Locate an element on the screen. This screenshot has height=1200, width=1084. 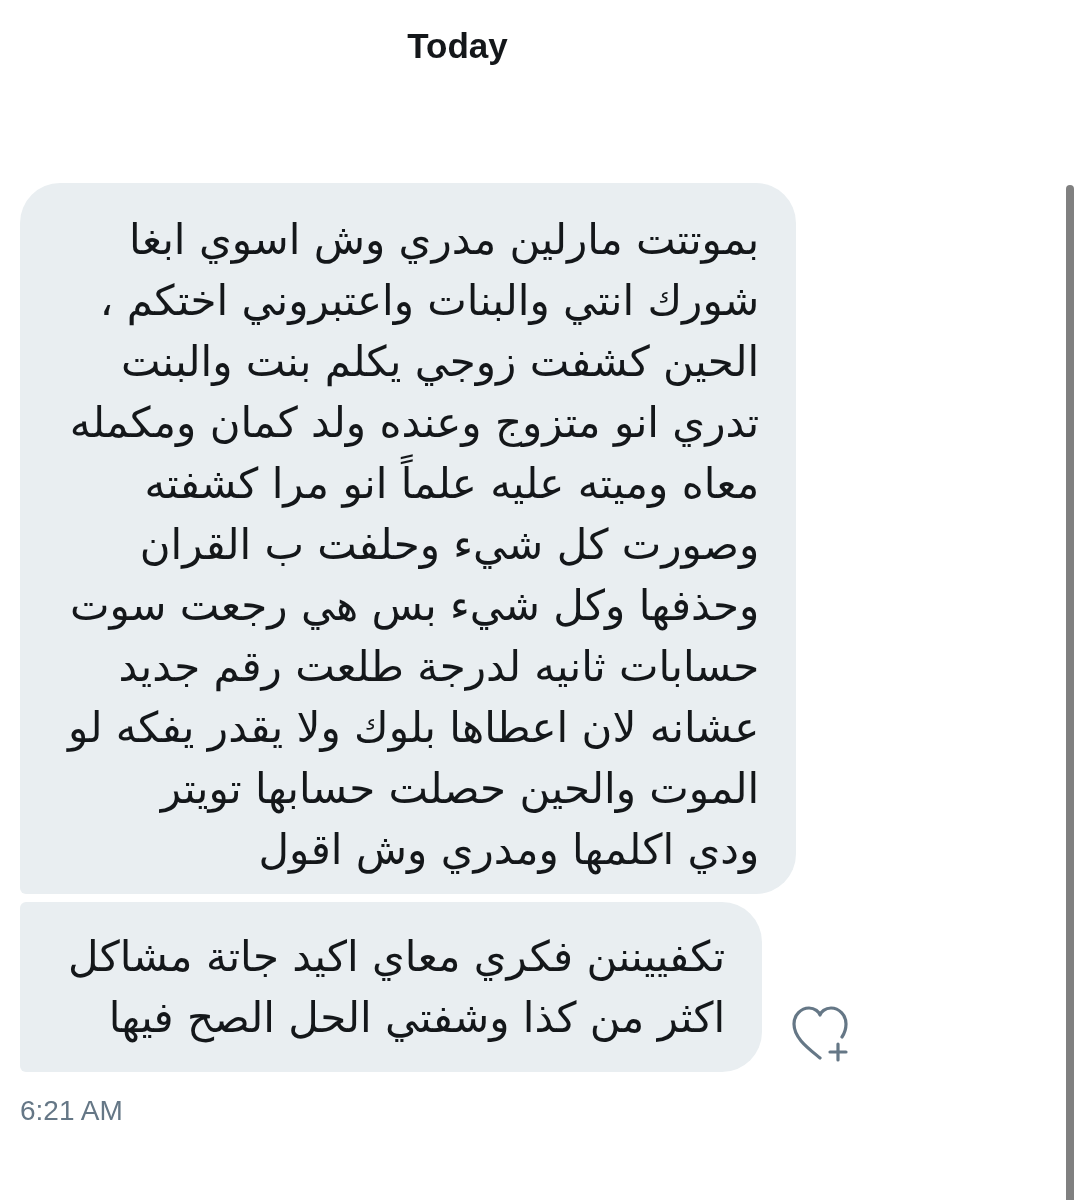
date-header: Today is located at coordinates (457, 46).